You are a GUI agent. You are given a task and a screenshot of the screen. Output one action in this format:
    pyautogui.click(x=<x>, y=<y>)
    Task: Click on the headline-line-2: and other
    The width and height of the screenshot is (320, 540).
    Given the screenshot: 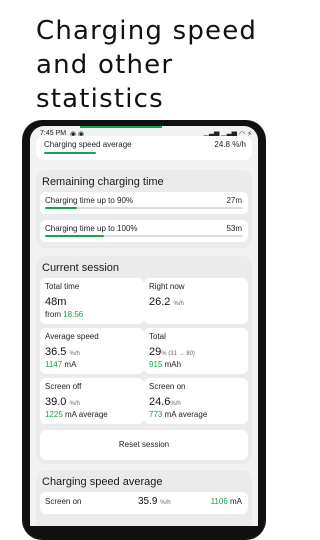 What is the action you would take?
    pyautogui.click(x=105, y=65)
    